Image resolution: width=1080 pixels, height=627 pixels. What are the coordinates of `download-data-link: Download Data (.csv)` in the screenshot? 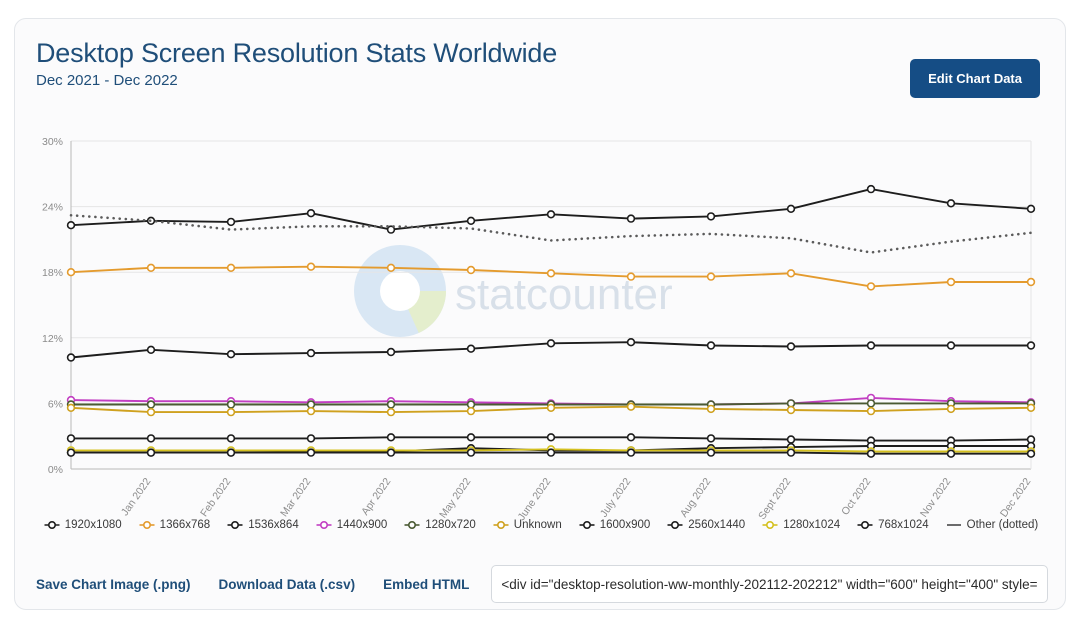 It's located at (287, 584).